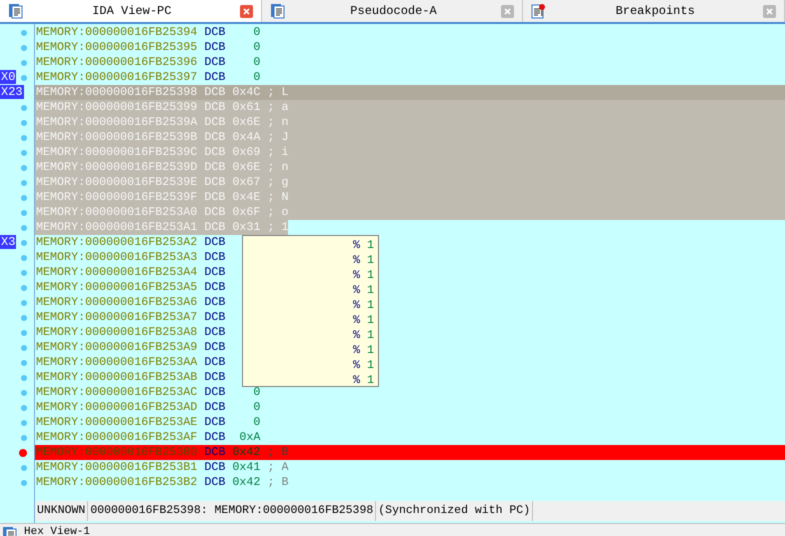 The height and width of the screenshot is (536, 785). What do you see at coordinates (57, 531) in the screenshot?
I see `tab-label: Hex View-1` at bounding box center [57, 531].